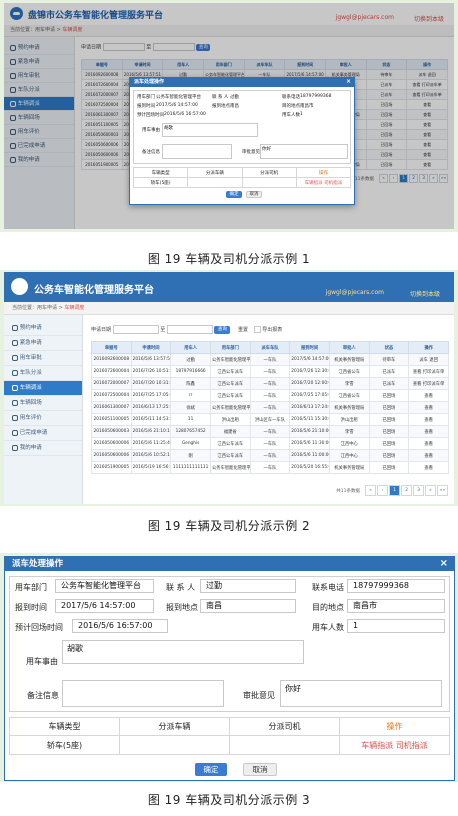  I want to click on date-to-input, so click(189, 329).